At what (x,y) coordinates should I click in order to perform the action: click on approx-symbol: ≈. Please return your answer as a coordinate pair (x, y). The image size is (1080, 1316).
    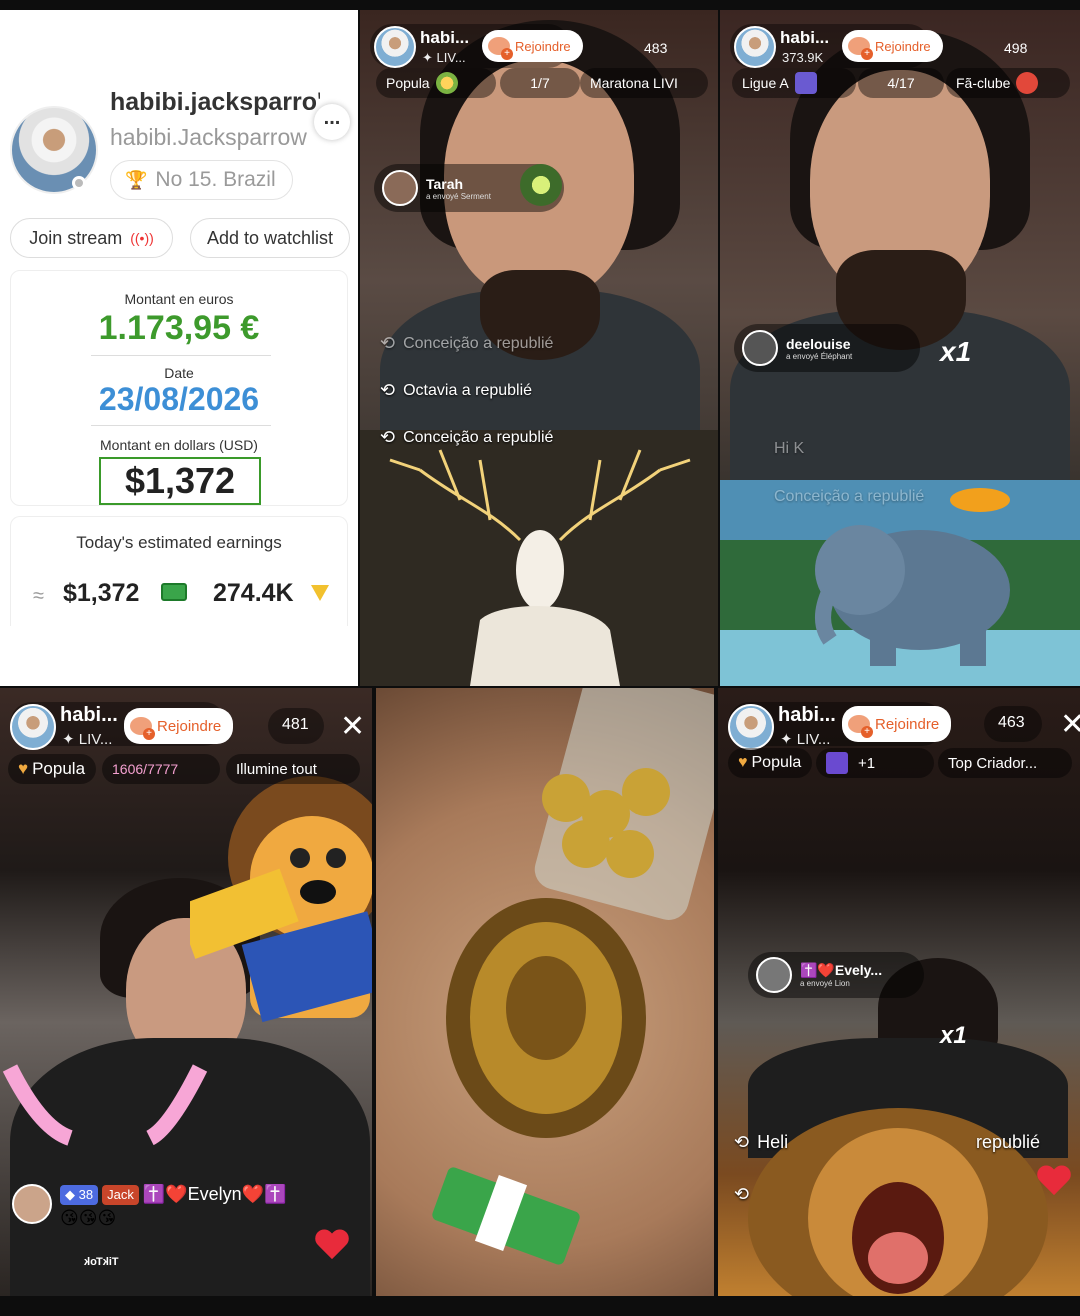
    Looking at the image, I should click on (38, 596).